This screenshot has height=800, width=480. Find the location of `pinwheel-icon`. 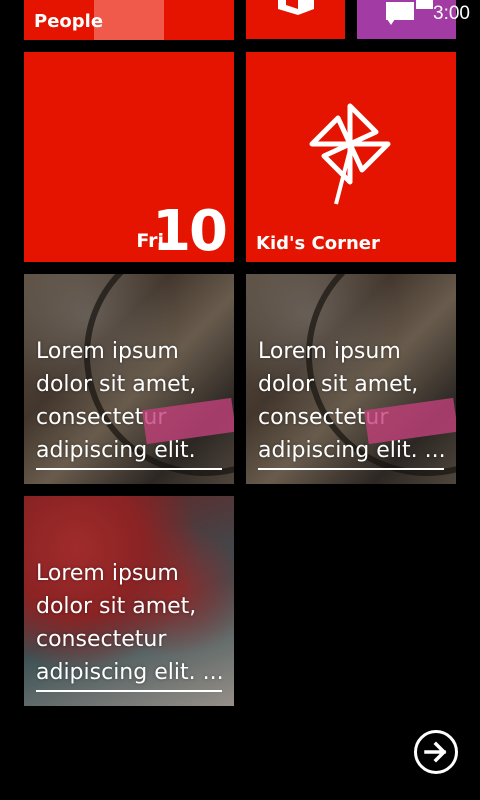

pinwheel-icon is located at coordinates (350, 154).